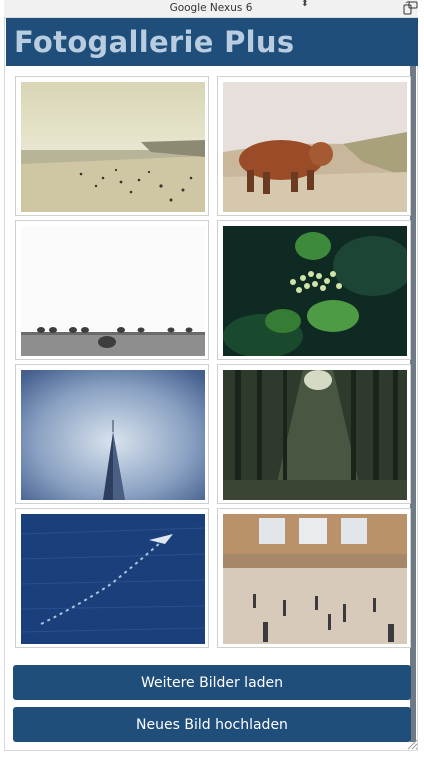 Image resolution: width=424 pixels, height=760 pixels. What do you see at coordinates (305, 4) in the screenshot?
I see `device-select-arrows-icon: ⬍` at bounding box center [305, 4].